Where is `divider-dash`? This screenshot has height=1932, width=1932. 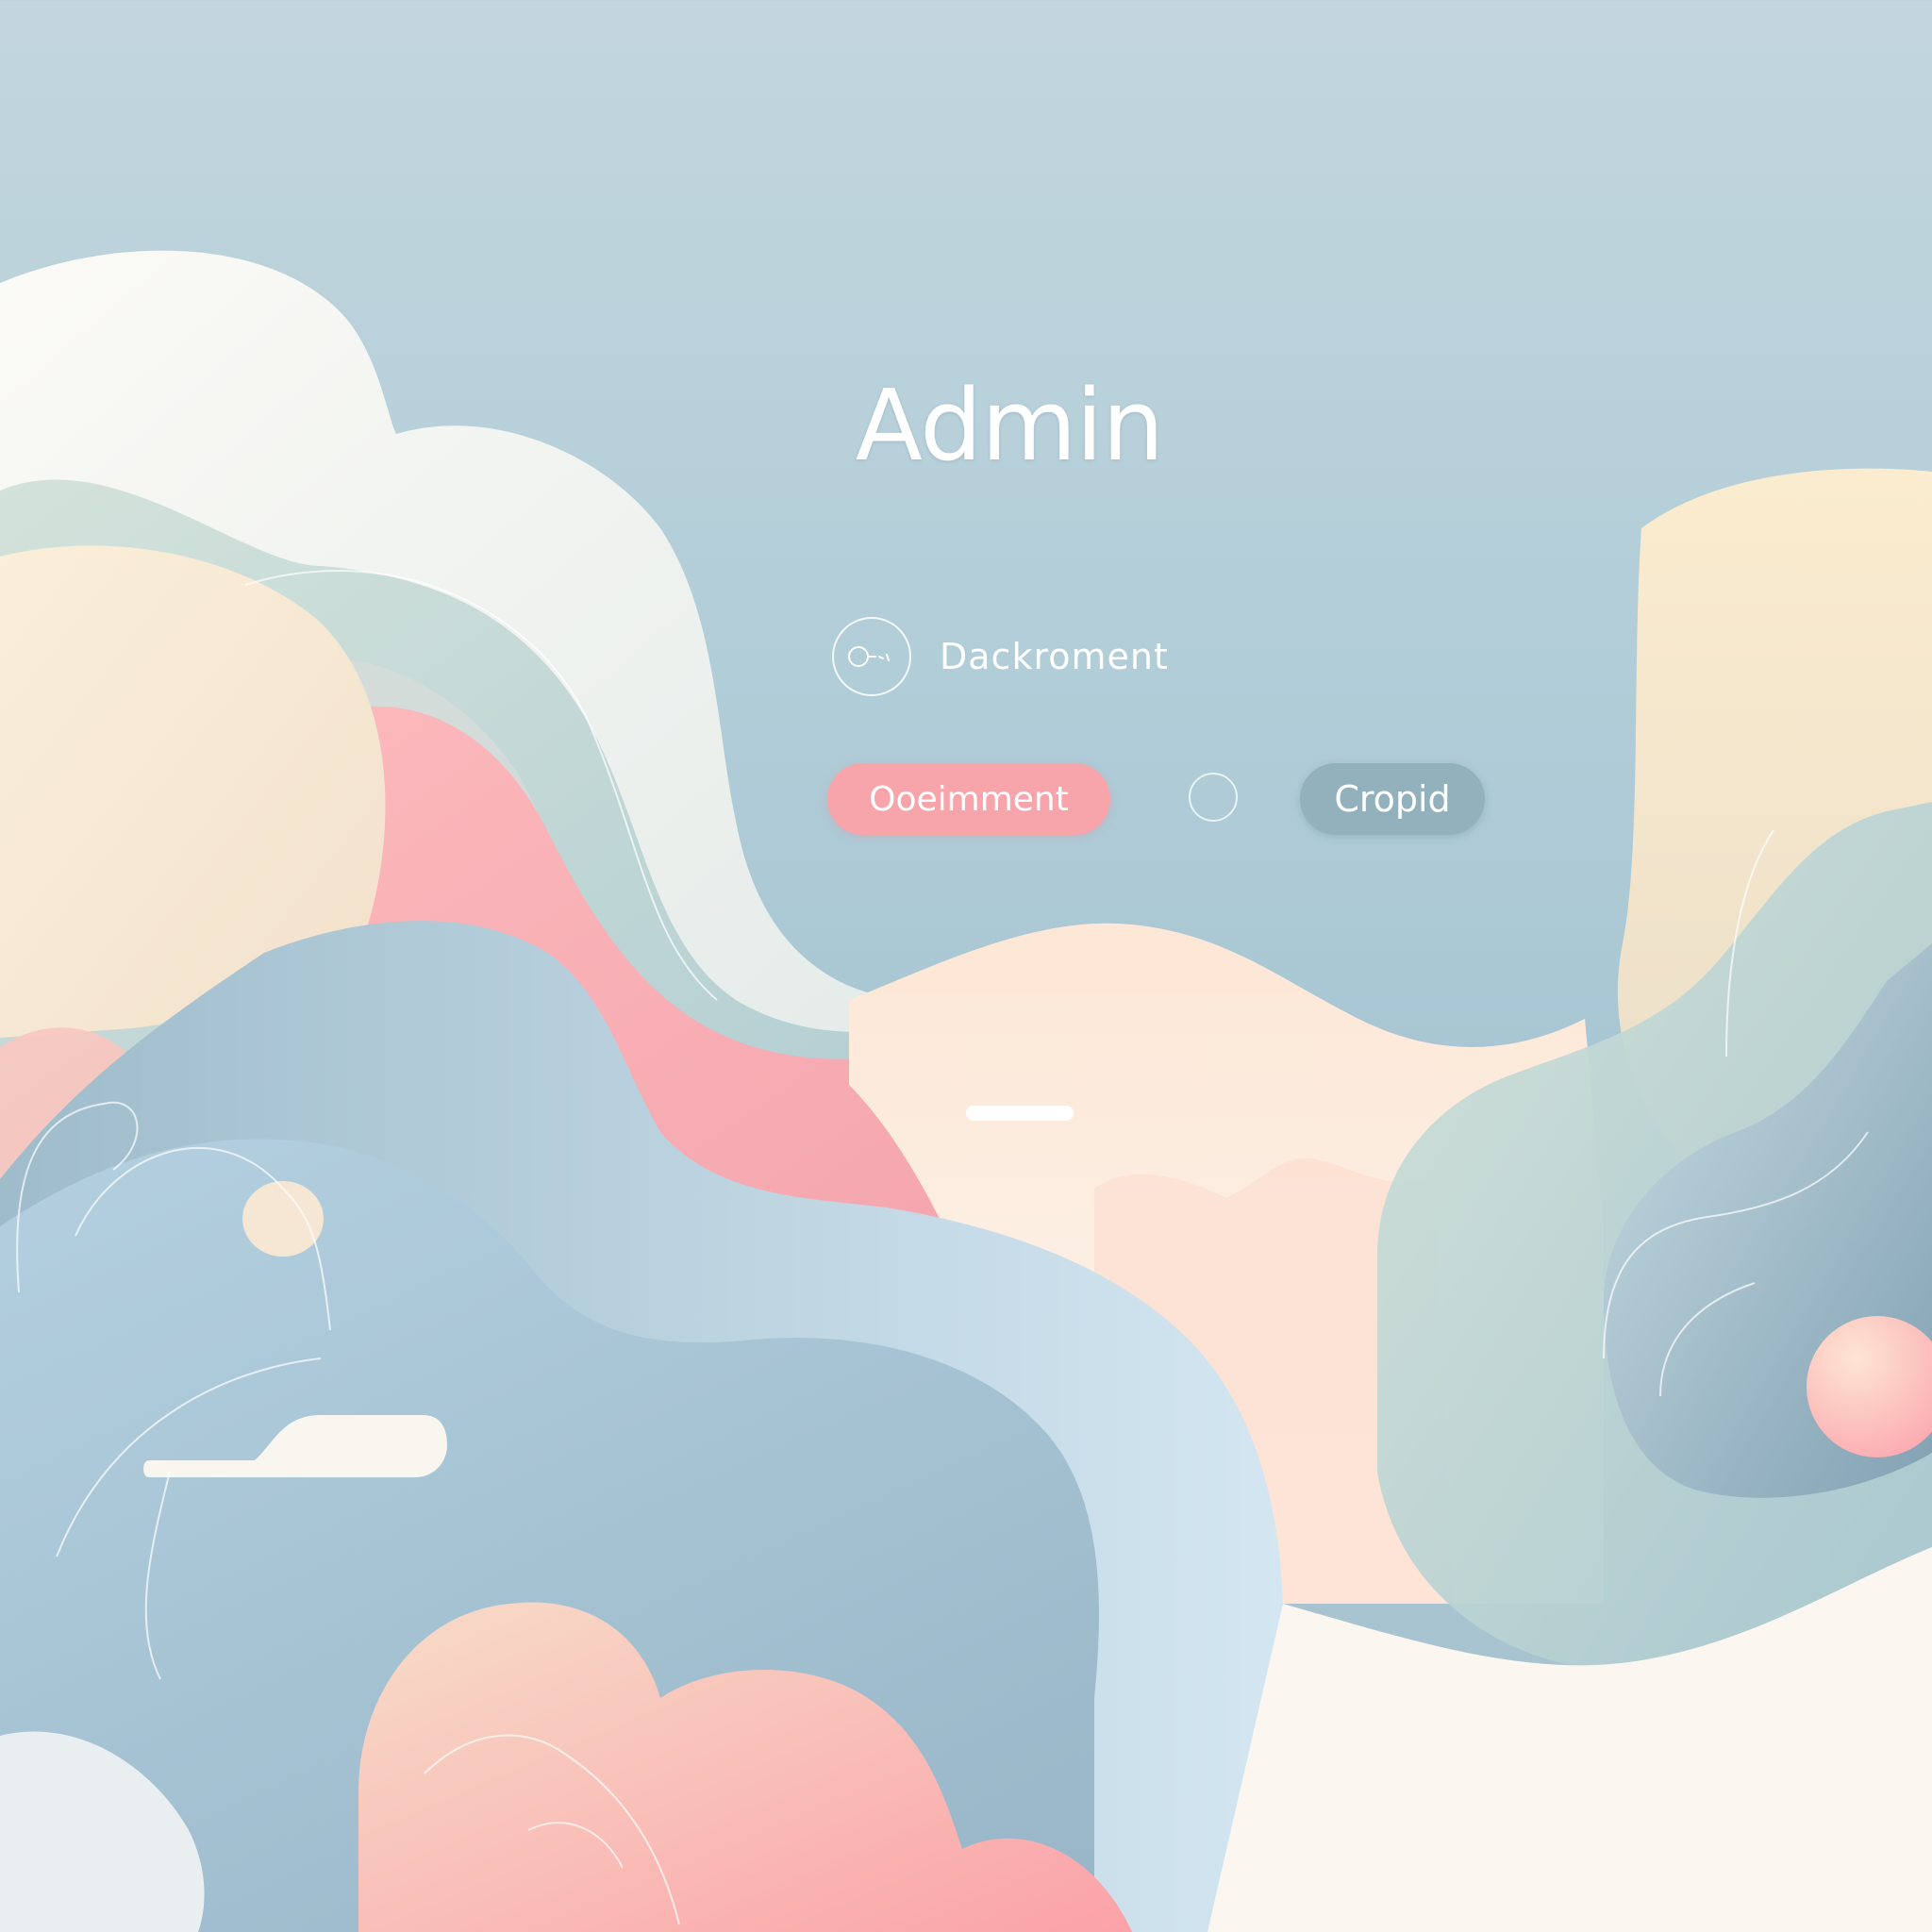
divider-dash is located at coordinates (1020, 1113).